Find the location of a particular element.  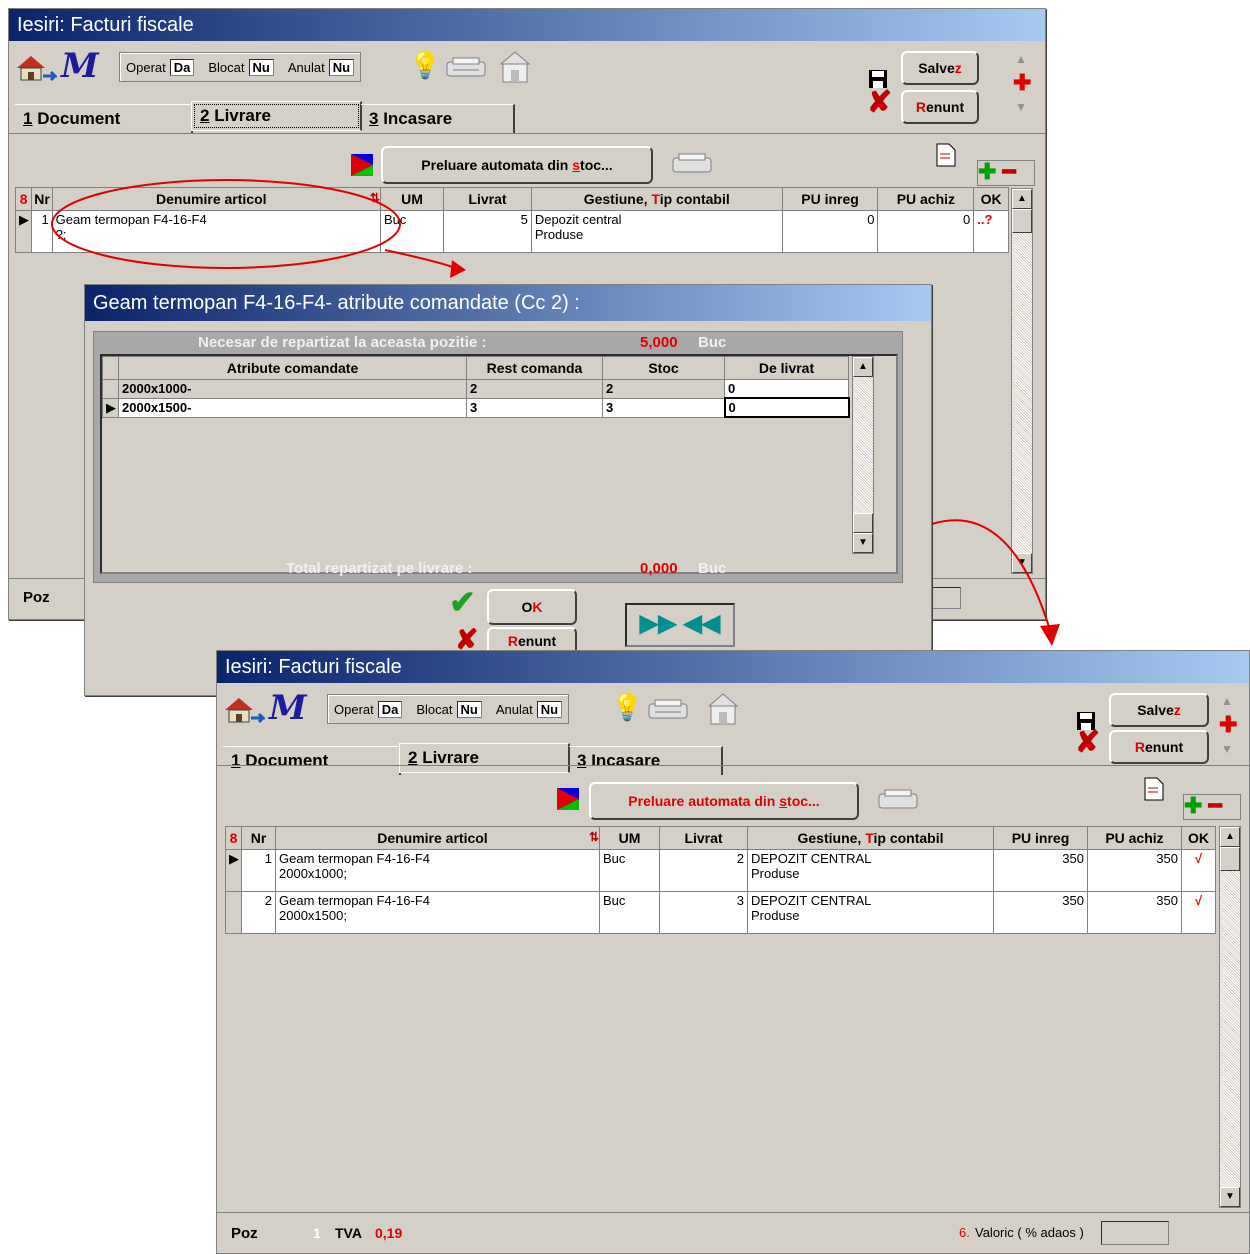

document-icon is located at coordinates (1154, 789).